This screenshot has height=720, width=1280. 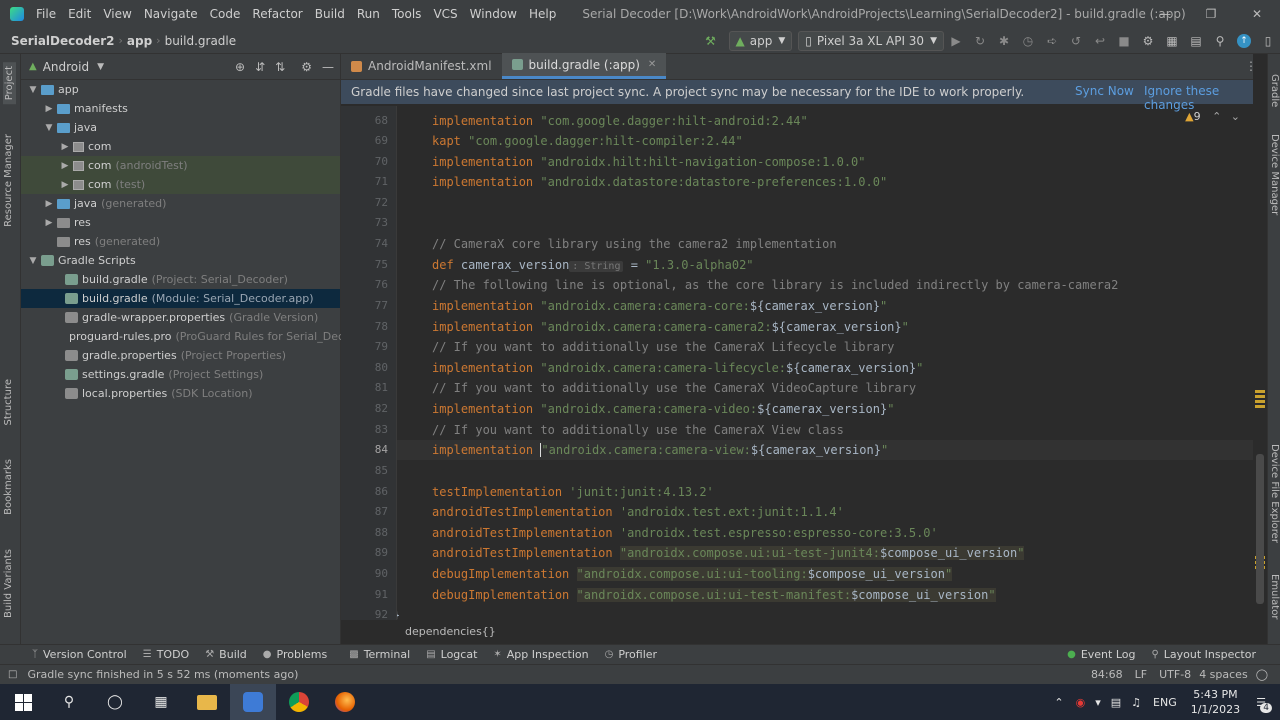 What do you see at coordinates (180, 374) in the screenshot?
I see `tree-node-settings-gradle: settings.gradle (Project Settings)` at bounding box center [180, 374].